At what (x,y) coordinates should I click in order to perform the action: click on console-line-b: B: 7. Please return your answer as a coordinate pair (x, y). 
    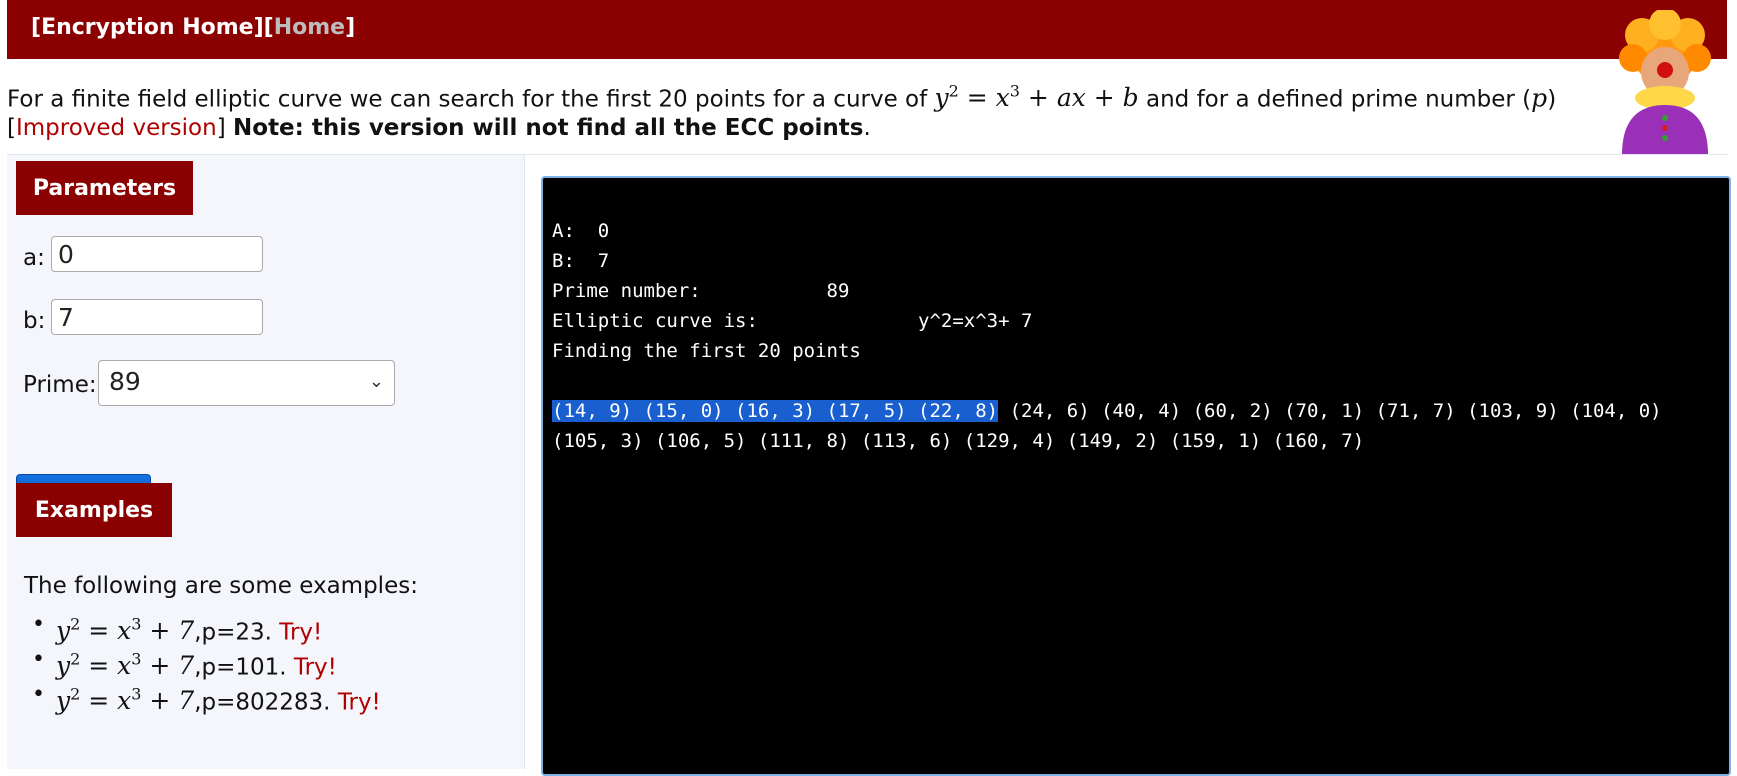
    Looking at the image, I should click on (581, 261).